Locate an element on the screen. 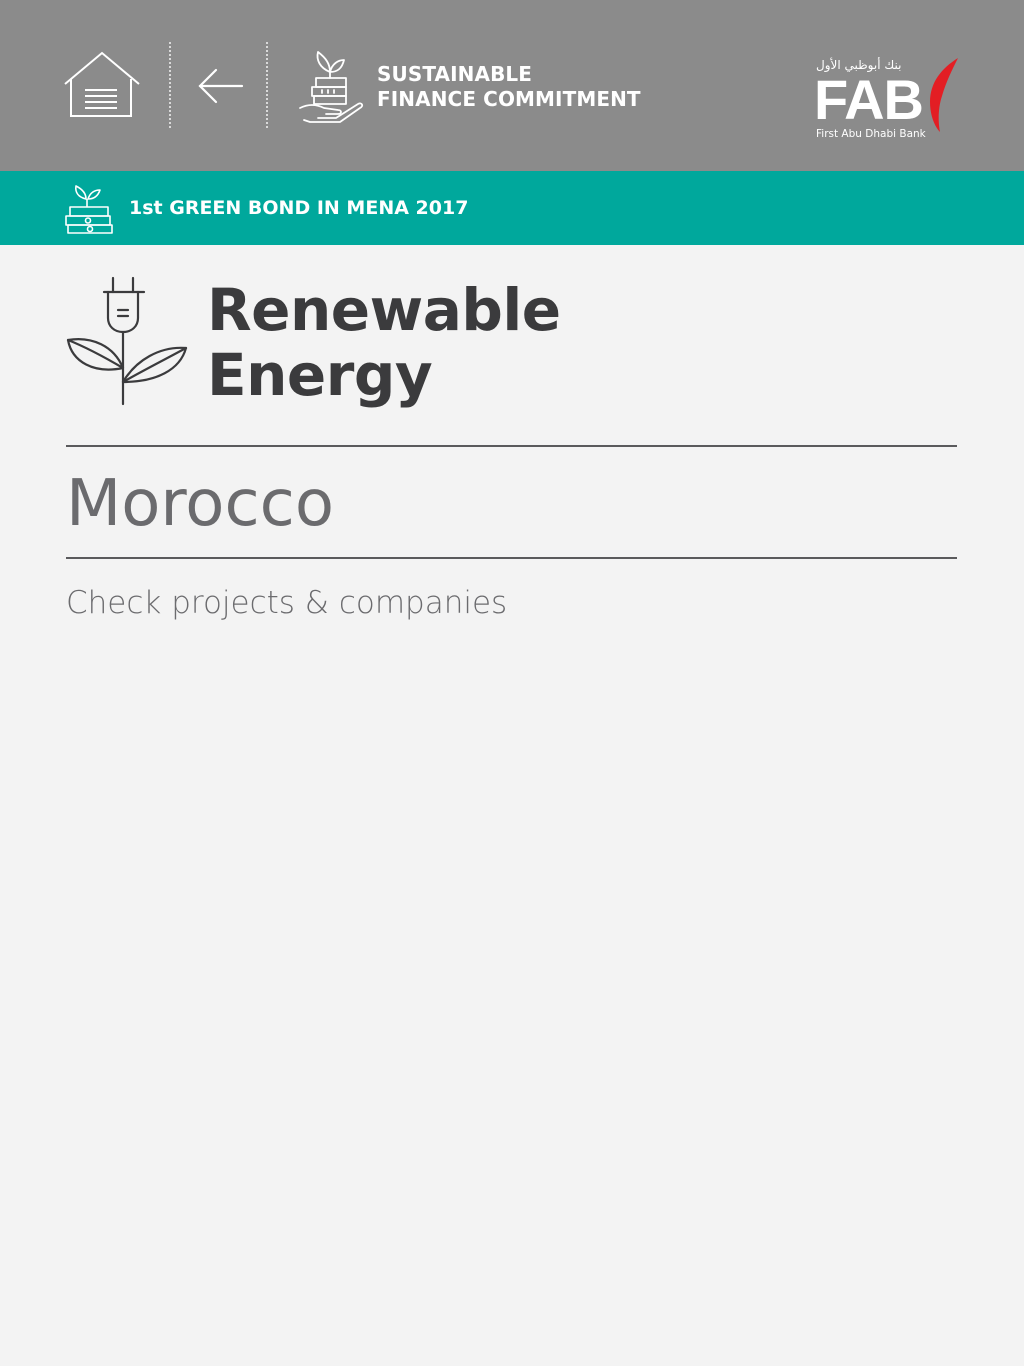 This screenshot has width=1024, height=1366. money-plant-icon is located at coordinates (89, 209).